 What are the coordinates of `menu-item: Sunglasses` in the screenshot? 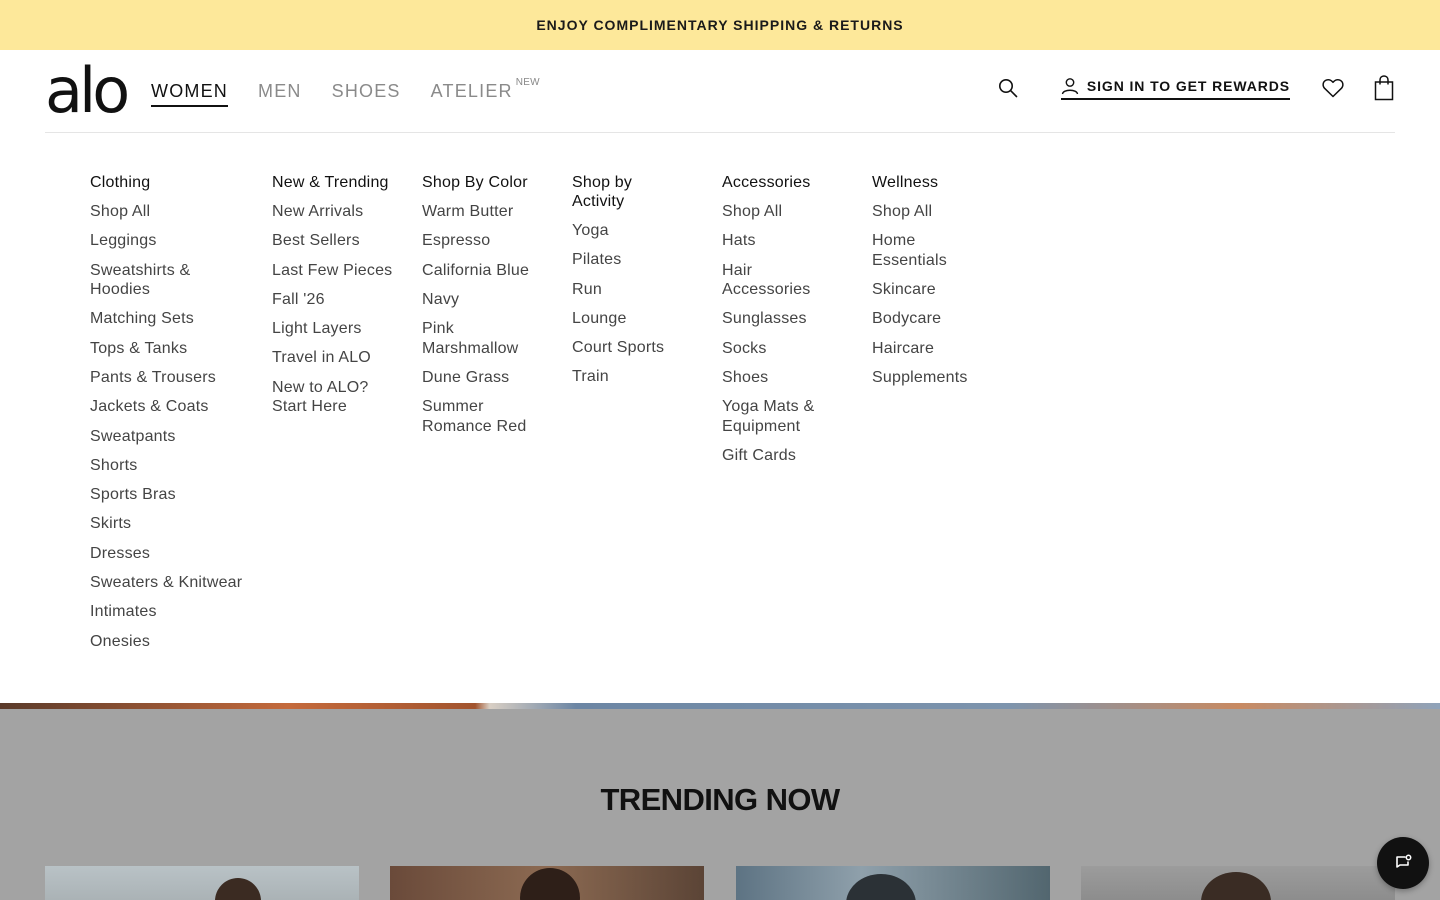 It's located at (782, 319).